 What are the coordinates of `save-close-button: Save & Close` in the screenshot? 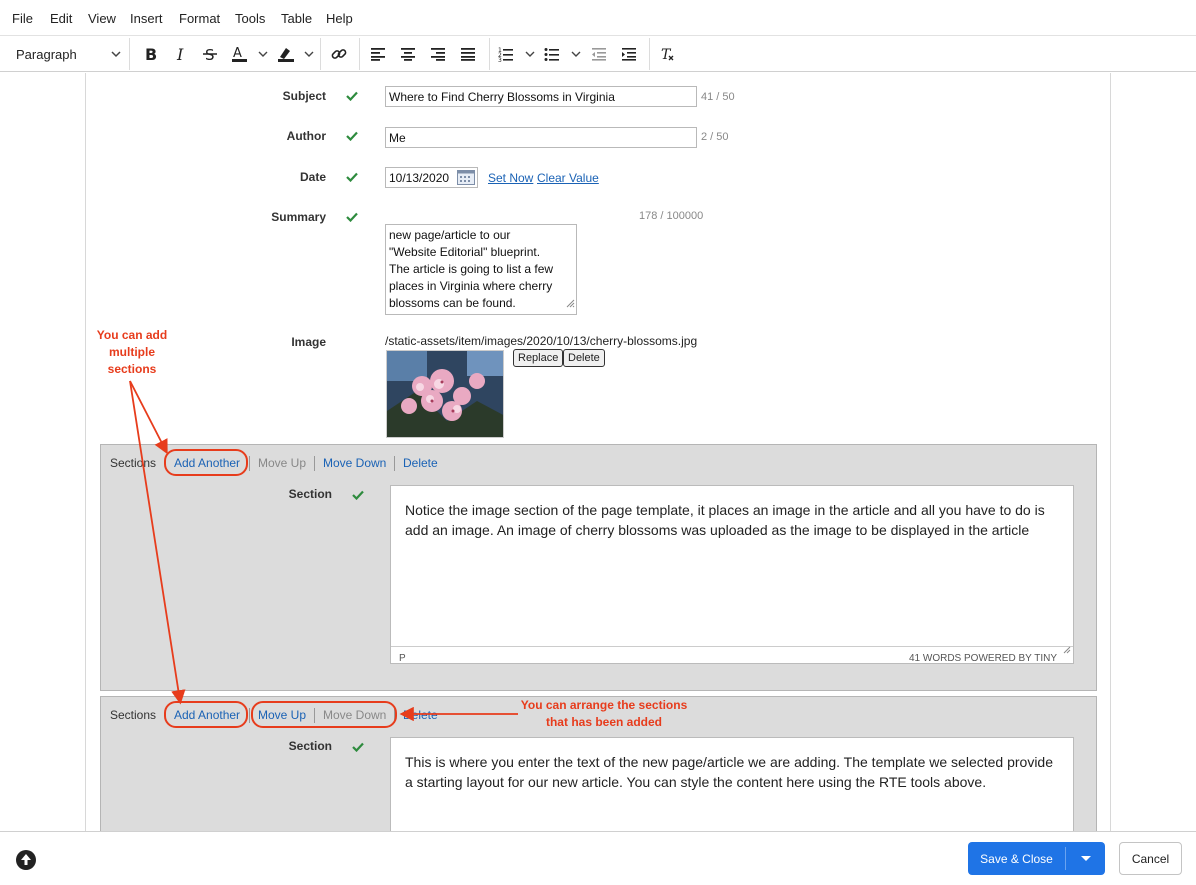 It's located at (1016, 858).